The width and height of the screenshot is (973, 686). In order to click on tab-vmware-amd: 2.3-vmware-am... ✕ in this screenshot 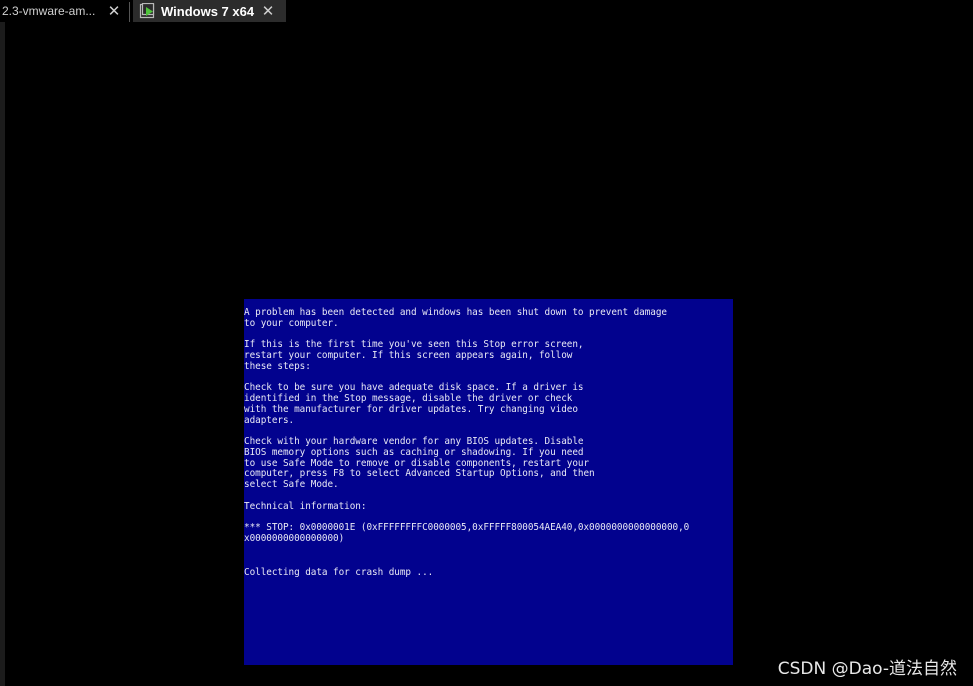, I will do `click(64, 11)`.